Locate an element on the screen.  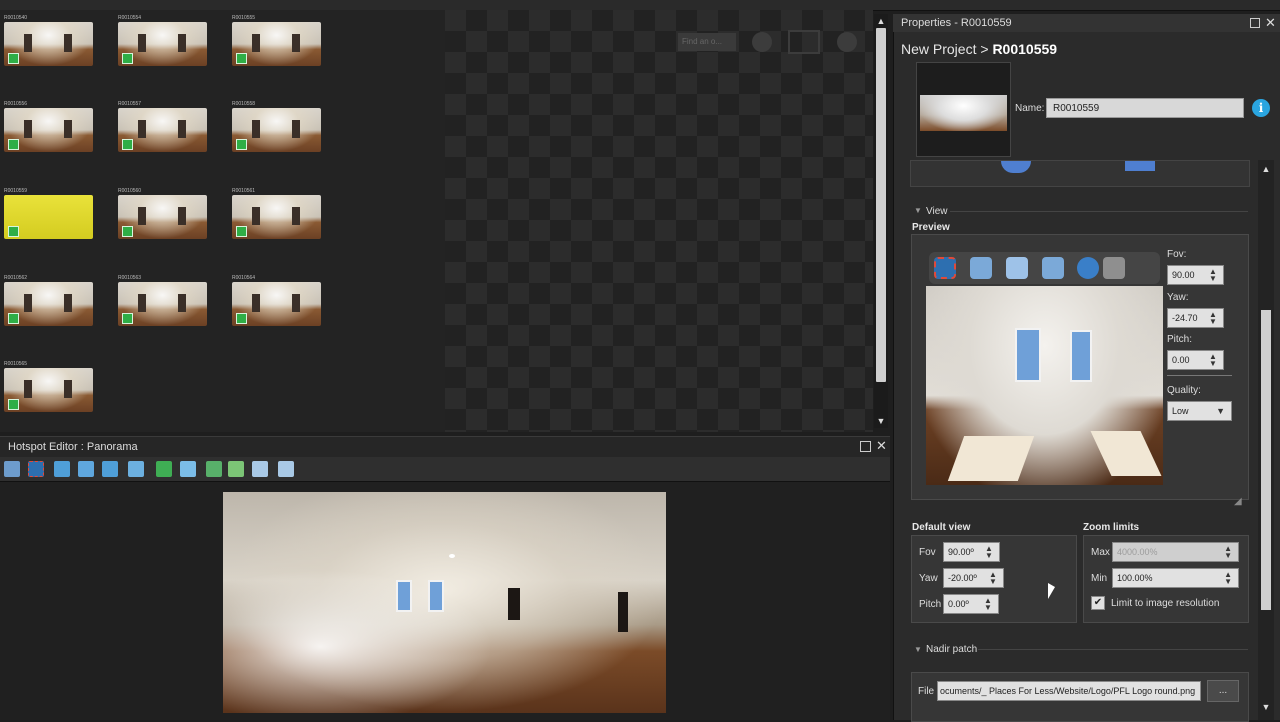
quality-select: Low ▼ is located at coordinates (1199, 411).